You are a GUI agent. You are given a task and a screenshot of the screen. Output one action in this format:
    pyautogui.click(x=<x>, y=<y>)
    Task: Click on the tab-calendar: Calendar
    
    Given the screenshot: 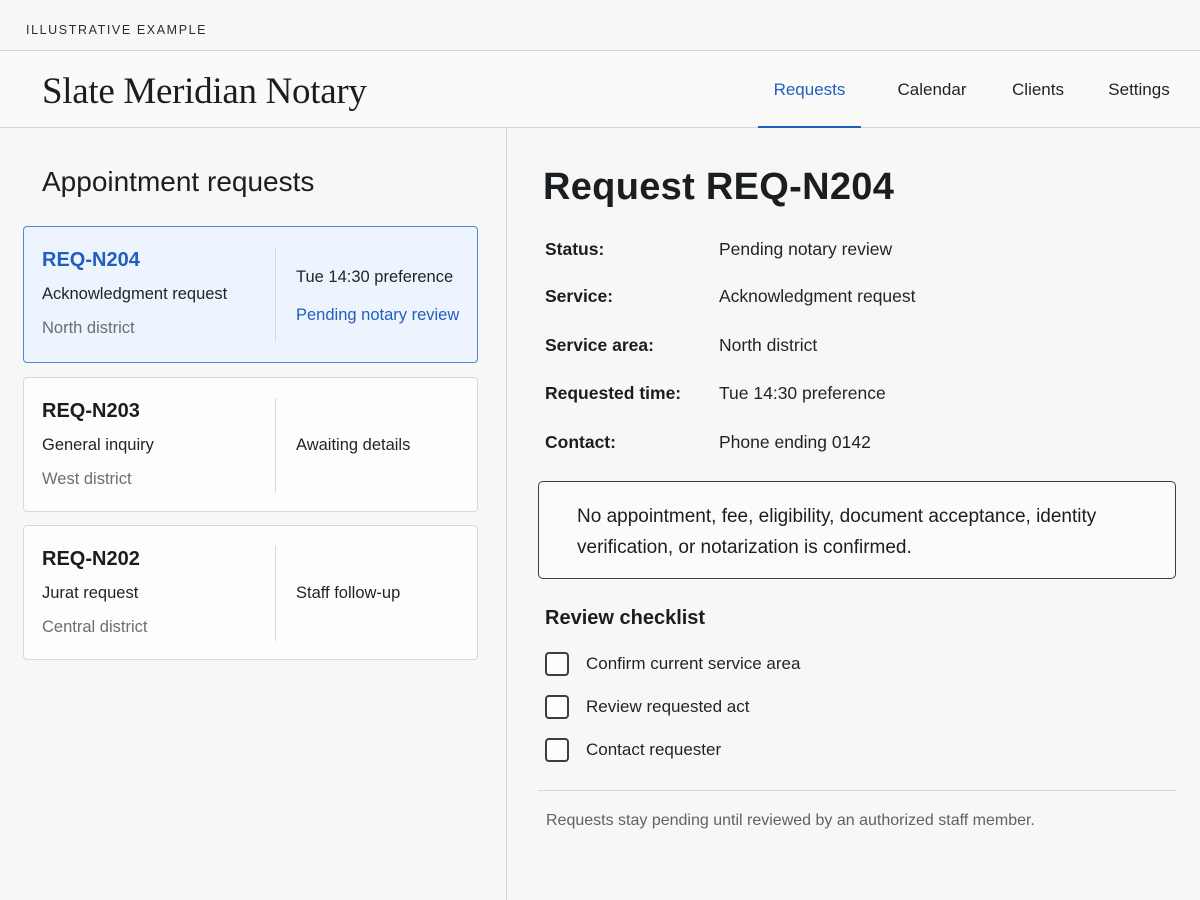 What is the action you would take?
    pyautogui.click(x=932, y=89)
    